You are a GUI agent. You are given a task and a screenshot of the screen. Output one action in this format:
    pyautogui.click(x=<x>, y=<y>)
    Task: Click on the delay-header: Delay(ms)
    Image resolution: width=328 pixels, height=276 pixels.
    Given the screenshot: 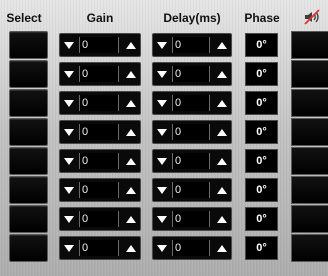 What is the action you would take?
    pyautogui.click(x=192, y=18)
    